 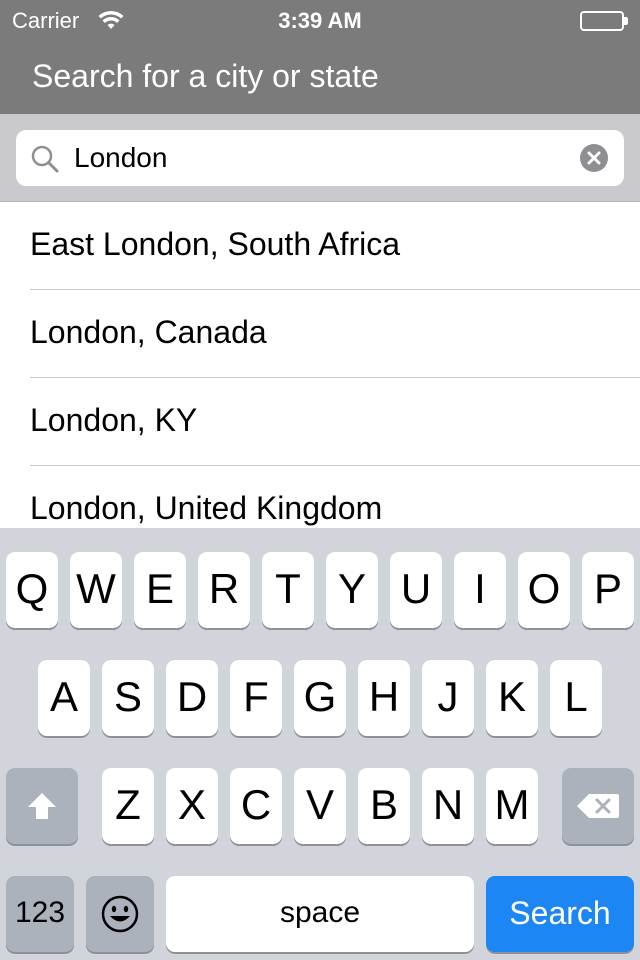 What do you see at coordinates (206, 508) in the screenshot?
I see `list-item-label: London, United Kingdom` at bounding box center [206, 508].